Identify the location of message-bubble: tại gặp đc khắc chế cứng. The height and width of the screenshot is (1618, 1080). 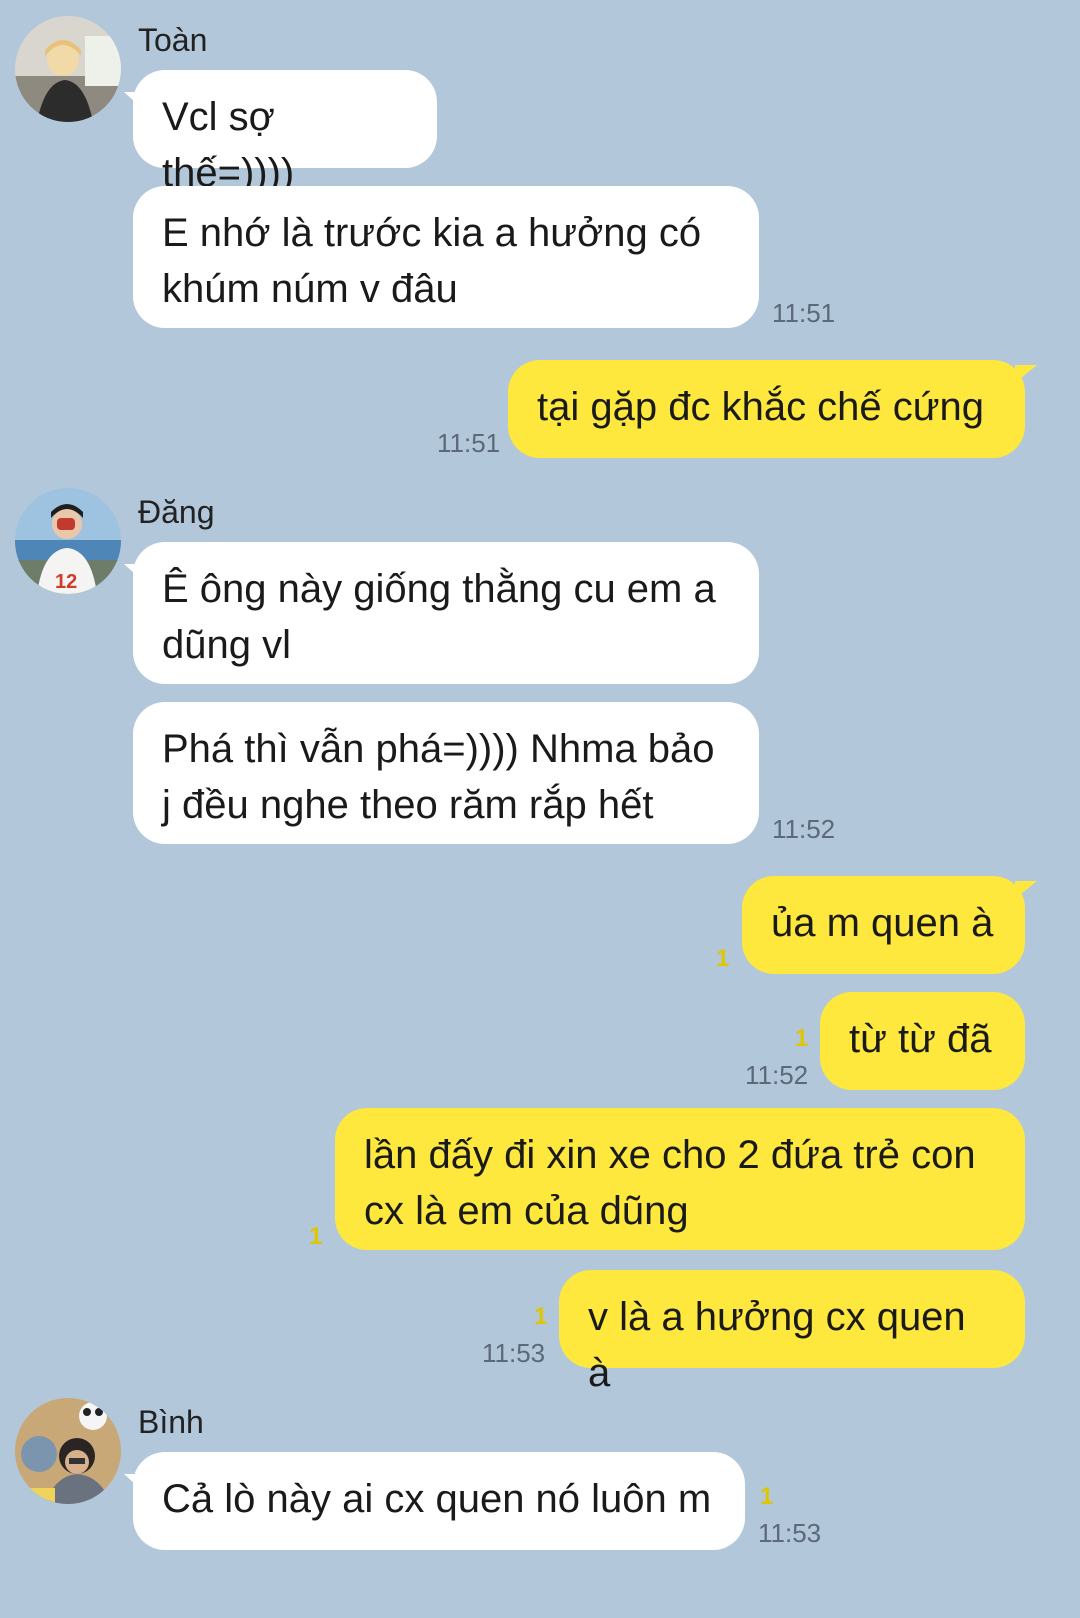
(766, 409).